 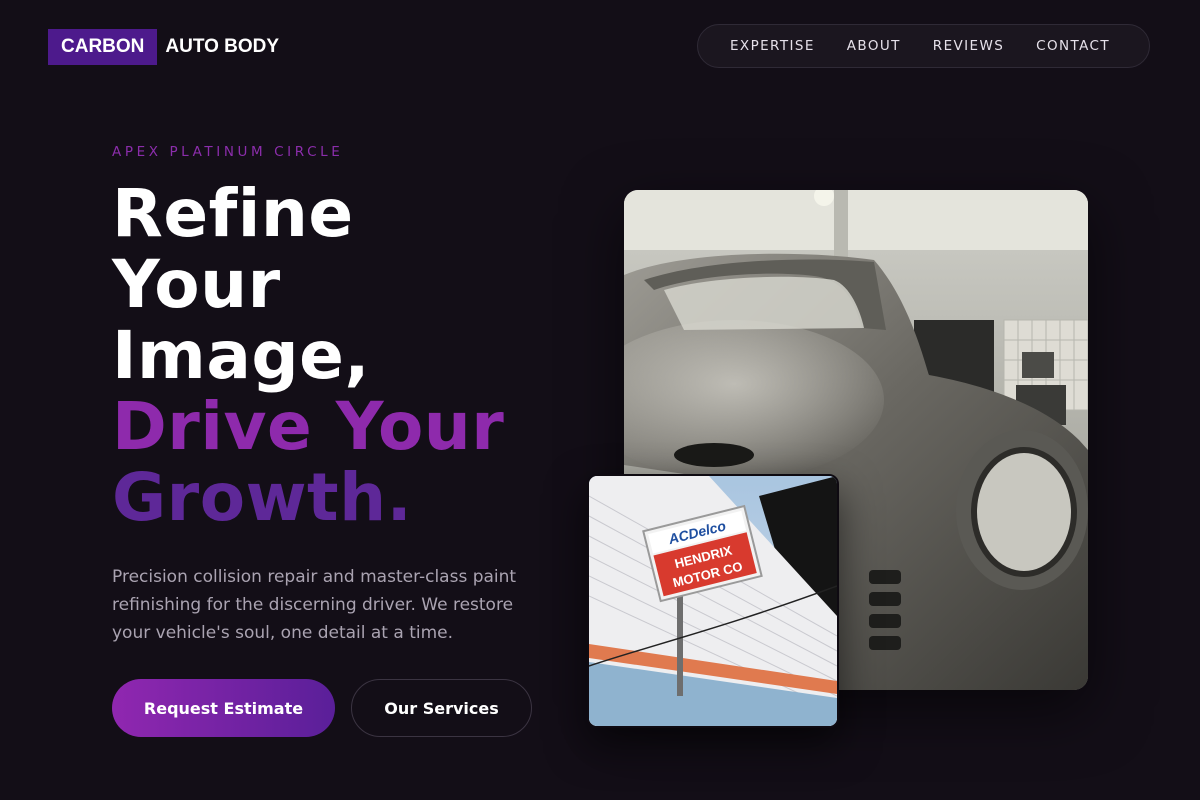 I want to click on request-estimate-button: Request Estimate, so click(x=223, y=708).